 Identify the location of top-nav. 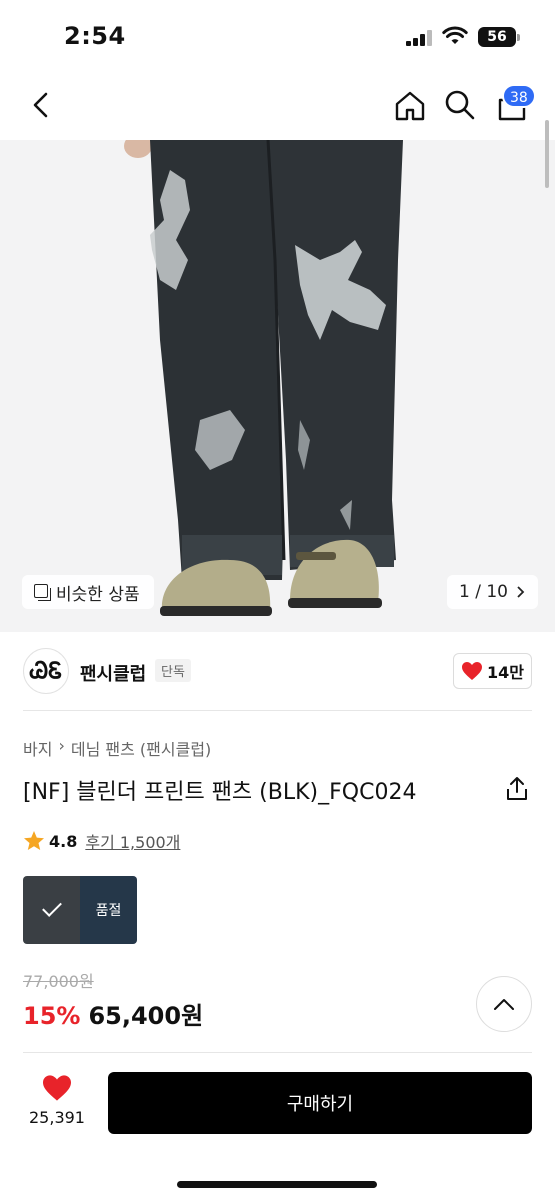
(277, 106).